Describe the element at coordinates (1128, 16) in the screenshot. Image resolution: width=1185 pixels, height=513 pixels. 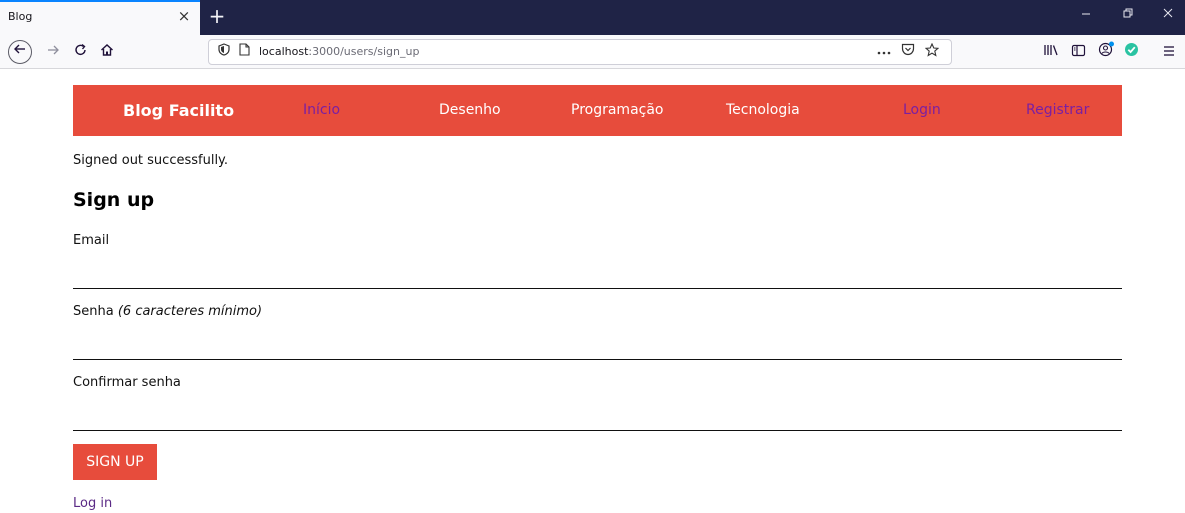
I see `restore-icon` at that location.